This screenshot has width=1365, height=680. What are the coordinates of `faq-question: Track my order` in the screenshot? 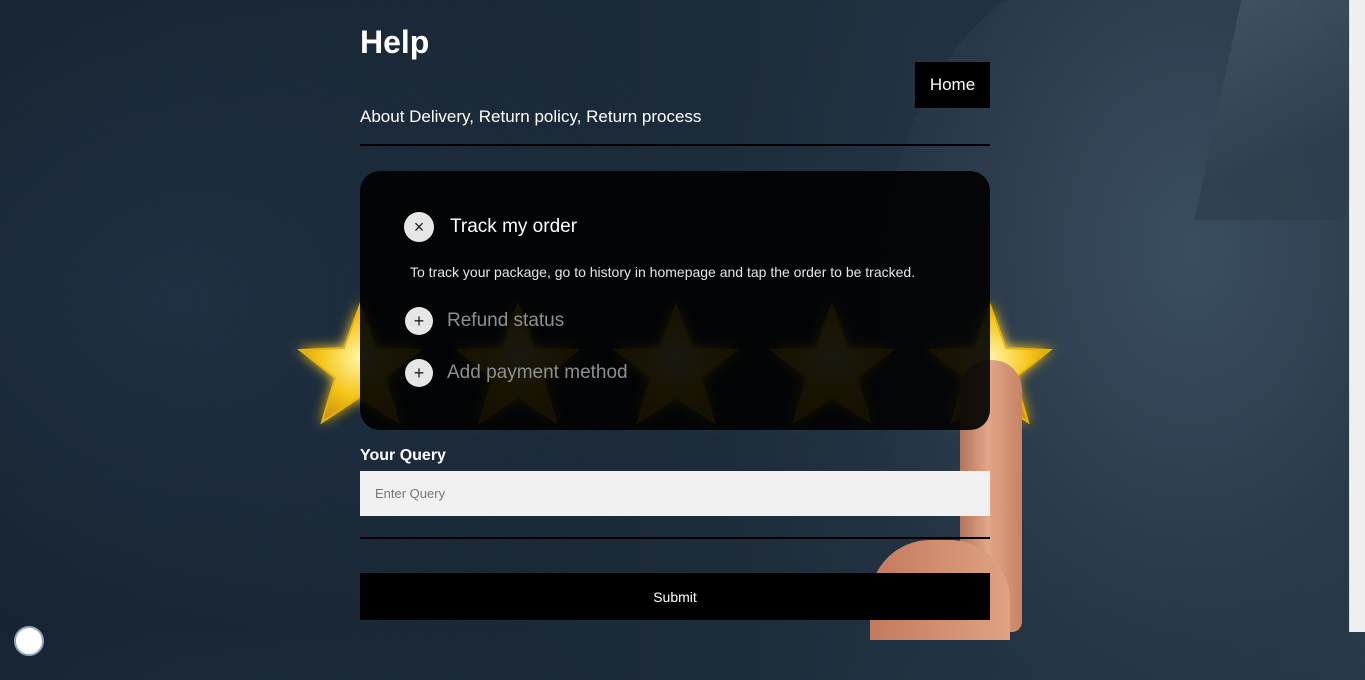 It's located at (513, 227).